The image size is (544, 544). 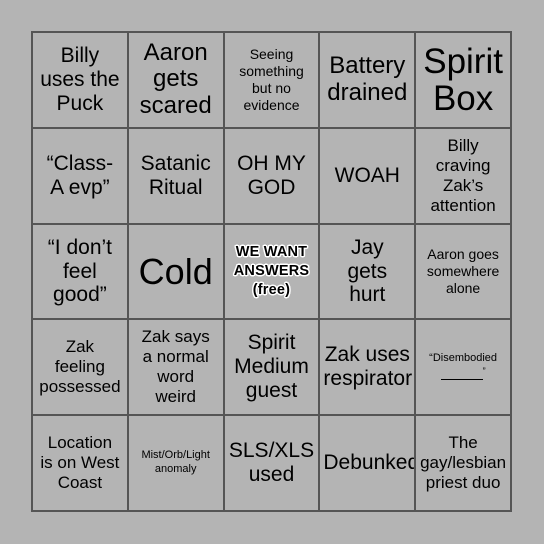 What do you see at coordinates (461, 376) in the screenshot?
I see `blank-underline` at bounding box center [461, 376].